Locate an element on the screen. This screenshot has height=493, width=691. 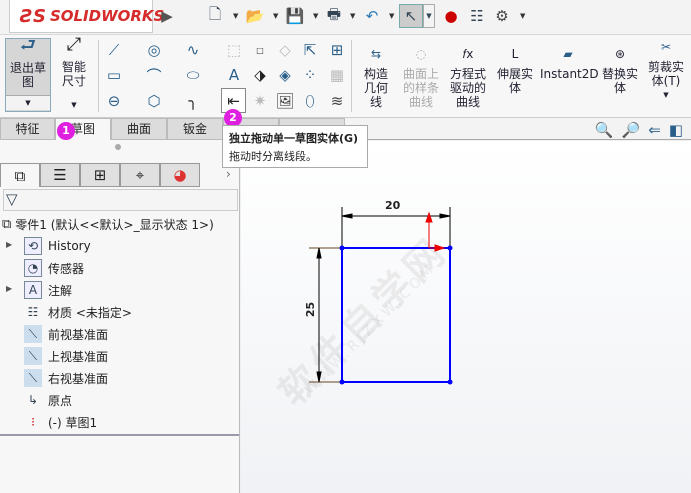
open-icon: 📂 is located at coordinates (255, 16).